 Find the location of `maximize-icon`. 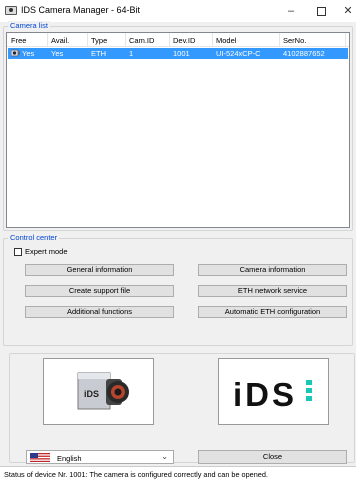

maximize-icon is located at coordinates (321, 11).